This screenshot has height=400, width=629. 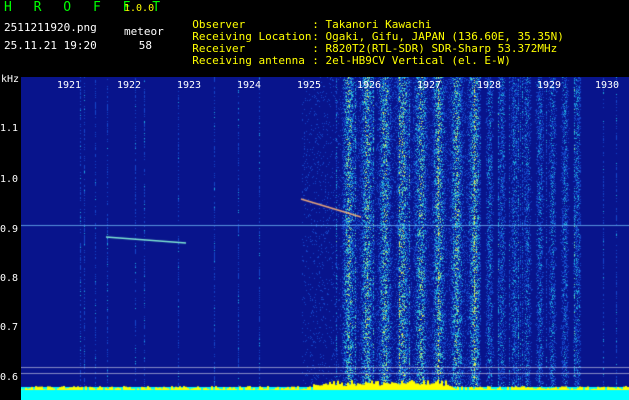 I want to click on info-value: : 2el-HB9CV Vertical (el. E-W), so click(x=411, y=60).